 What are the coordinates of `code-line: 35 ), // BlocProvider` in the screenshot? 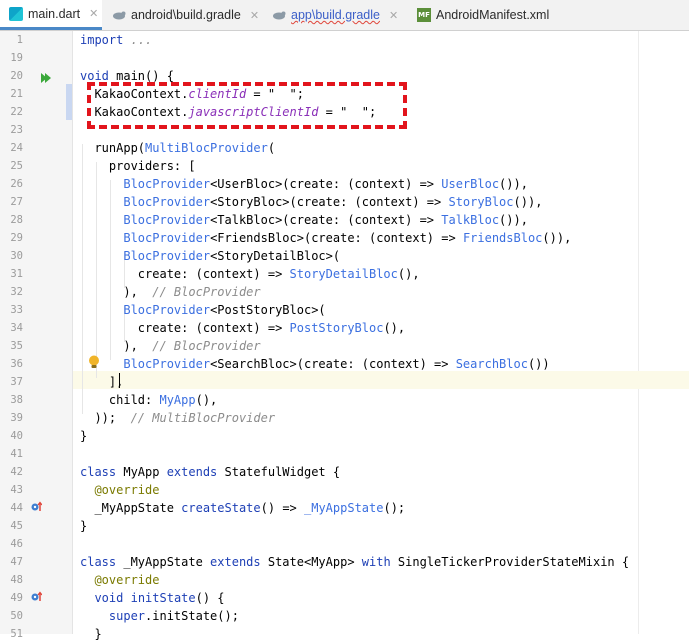 It's located at (344, 346).